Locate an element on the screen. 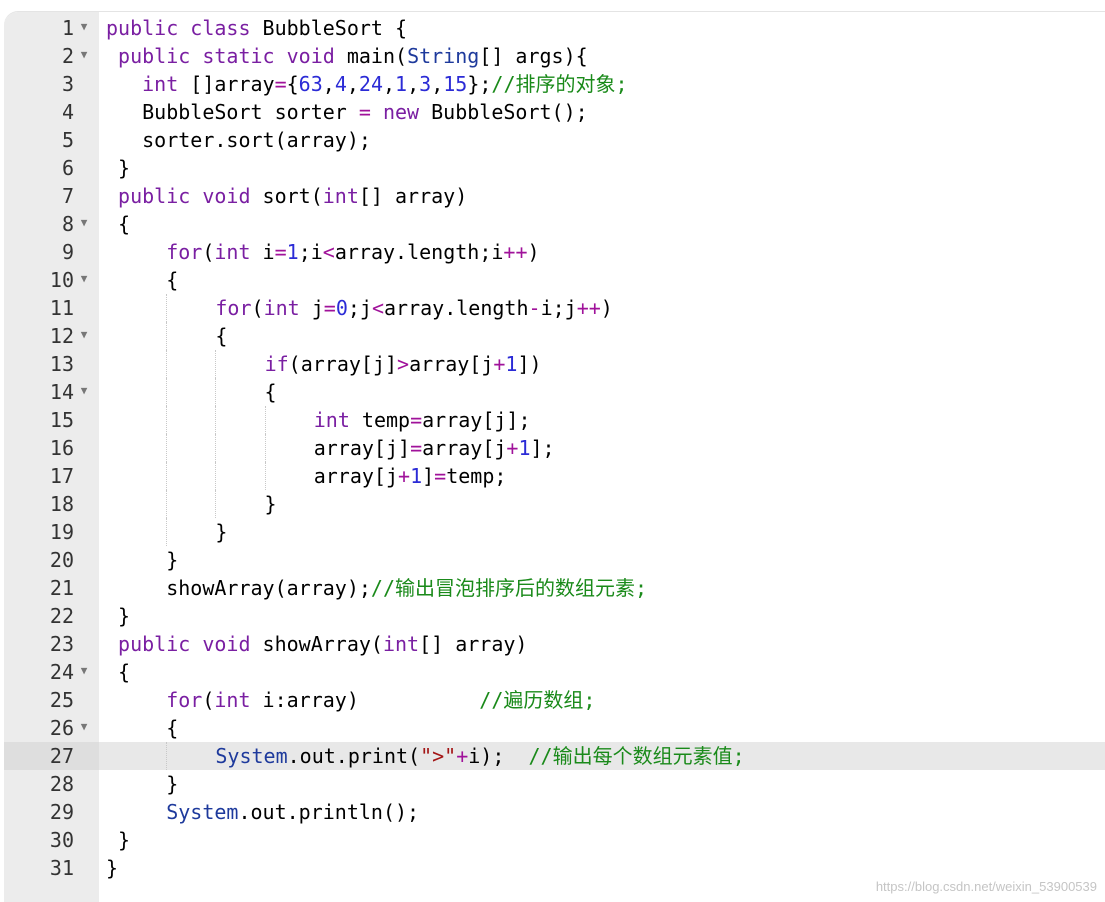 This screenshot has width=1105, height=902. code-line: 7 public void sort(int[] array) is located at coordinates (554, 196).